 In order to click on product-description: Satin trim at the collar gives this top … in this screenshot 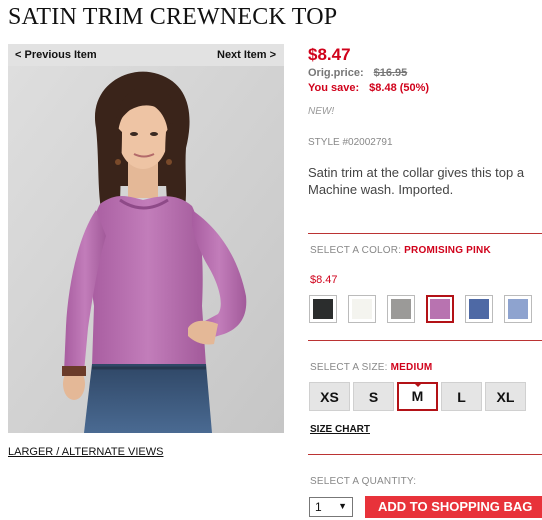, I will do `click(425, 181)`.